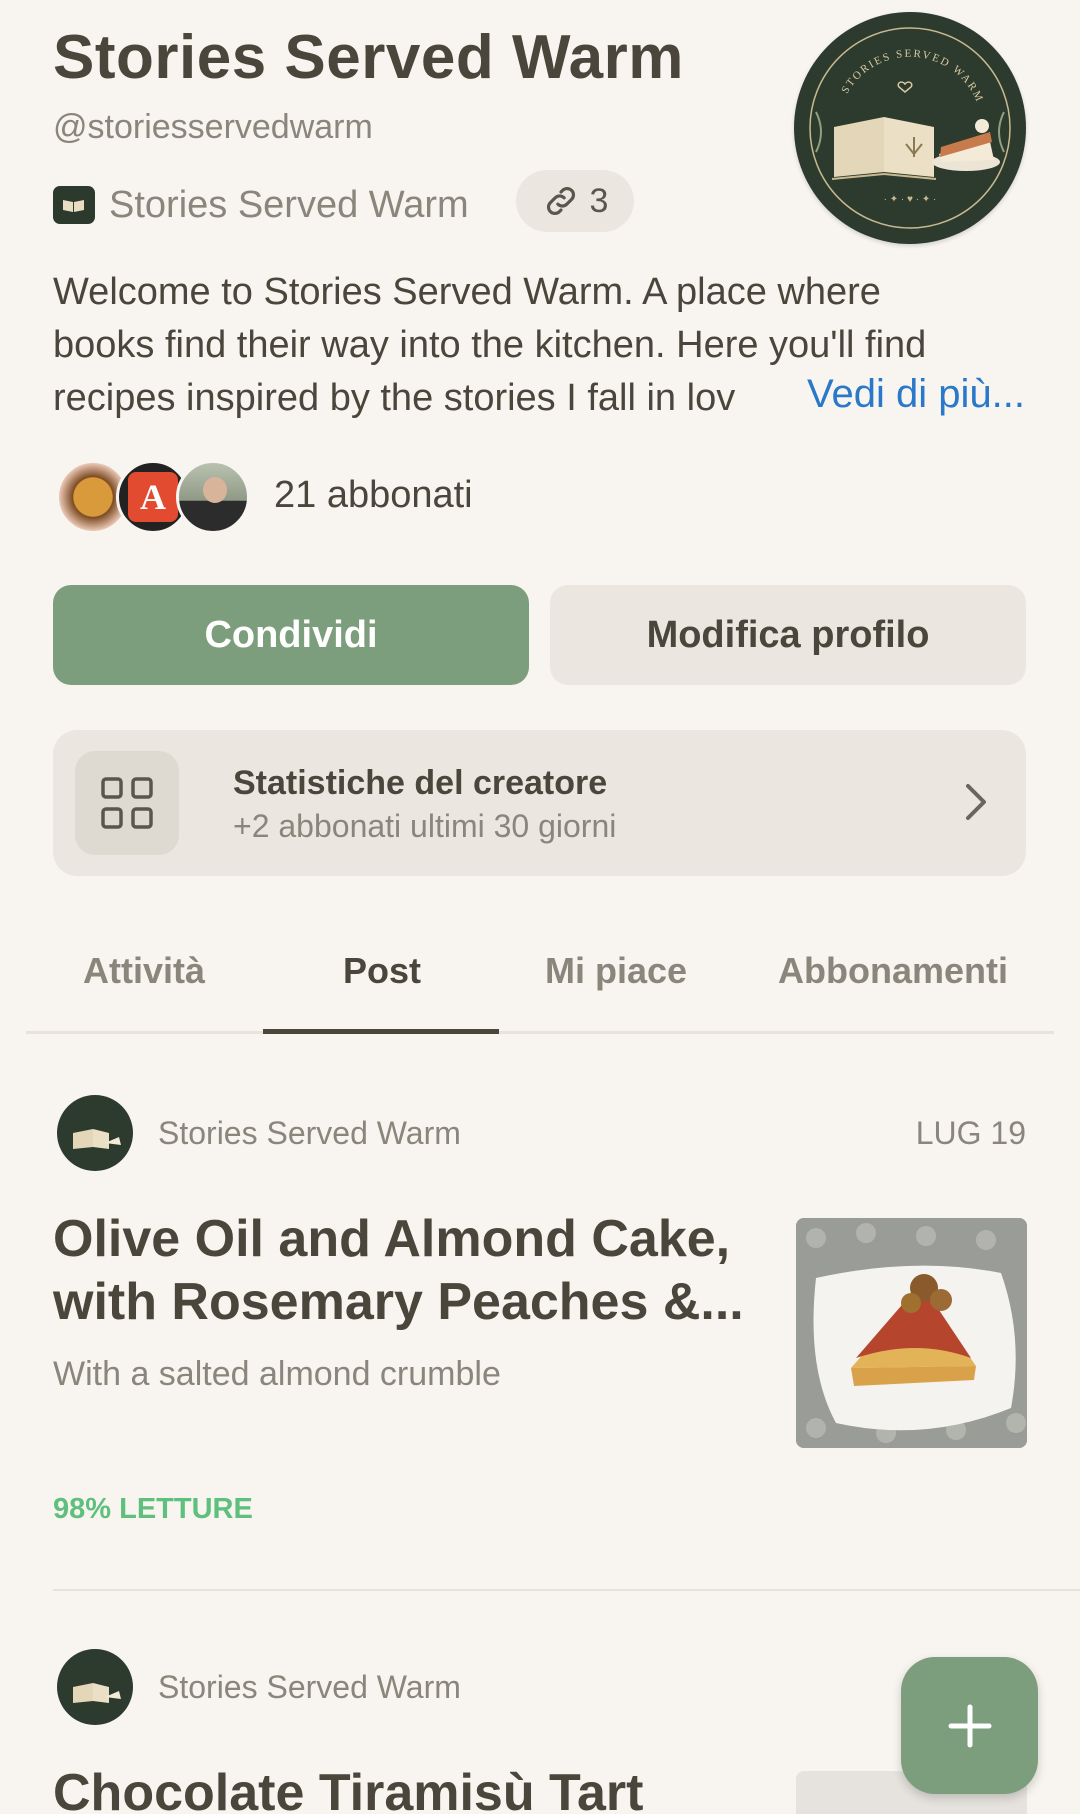 The height and width of the screenshot is (1814, 1080). I want to click on reads-stat: 98% LETTURE, so click(153, 1509).